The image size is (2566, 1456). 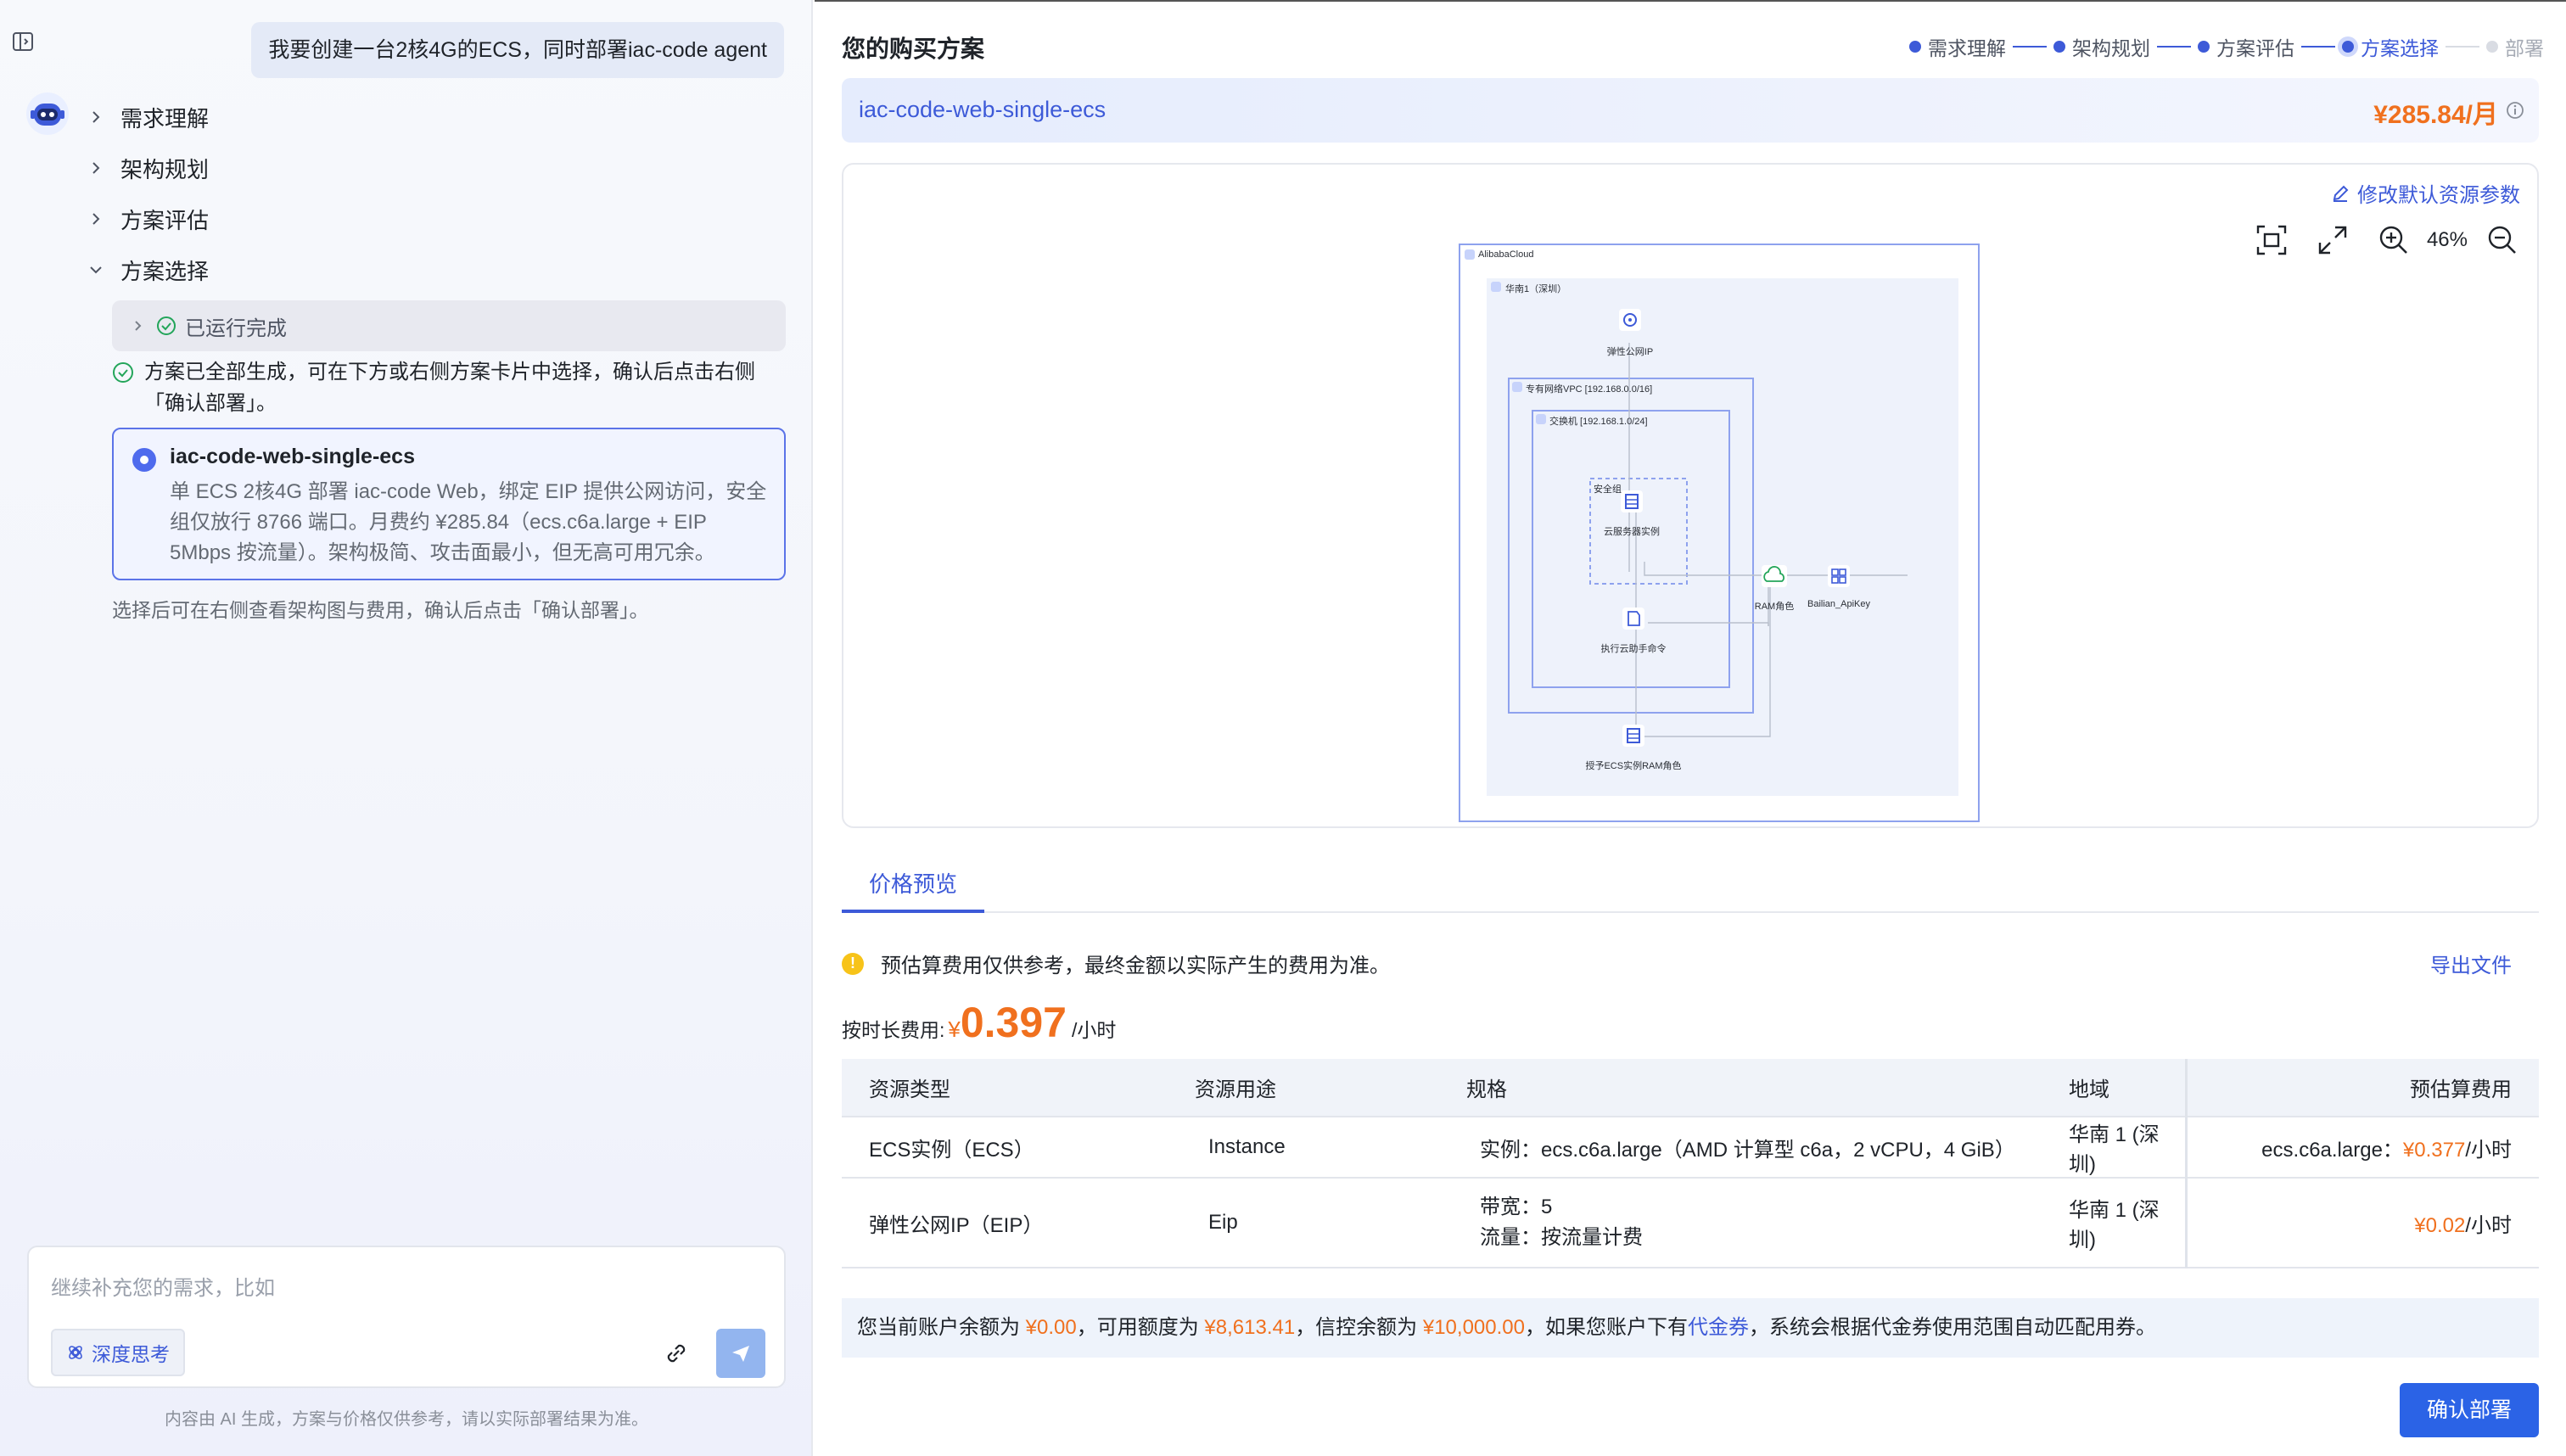 What do you see at coordinates (1598, 422) in the screenshot?
I see `diagram-vswitch-label: 交换机 [192.168.1.0/24]` at bounding box center [1598, 422].